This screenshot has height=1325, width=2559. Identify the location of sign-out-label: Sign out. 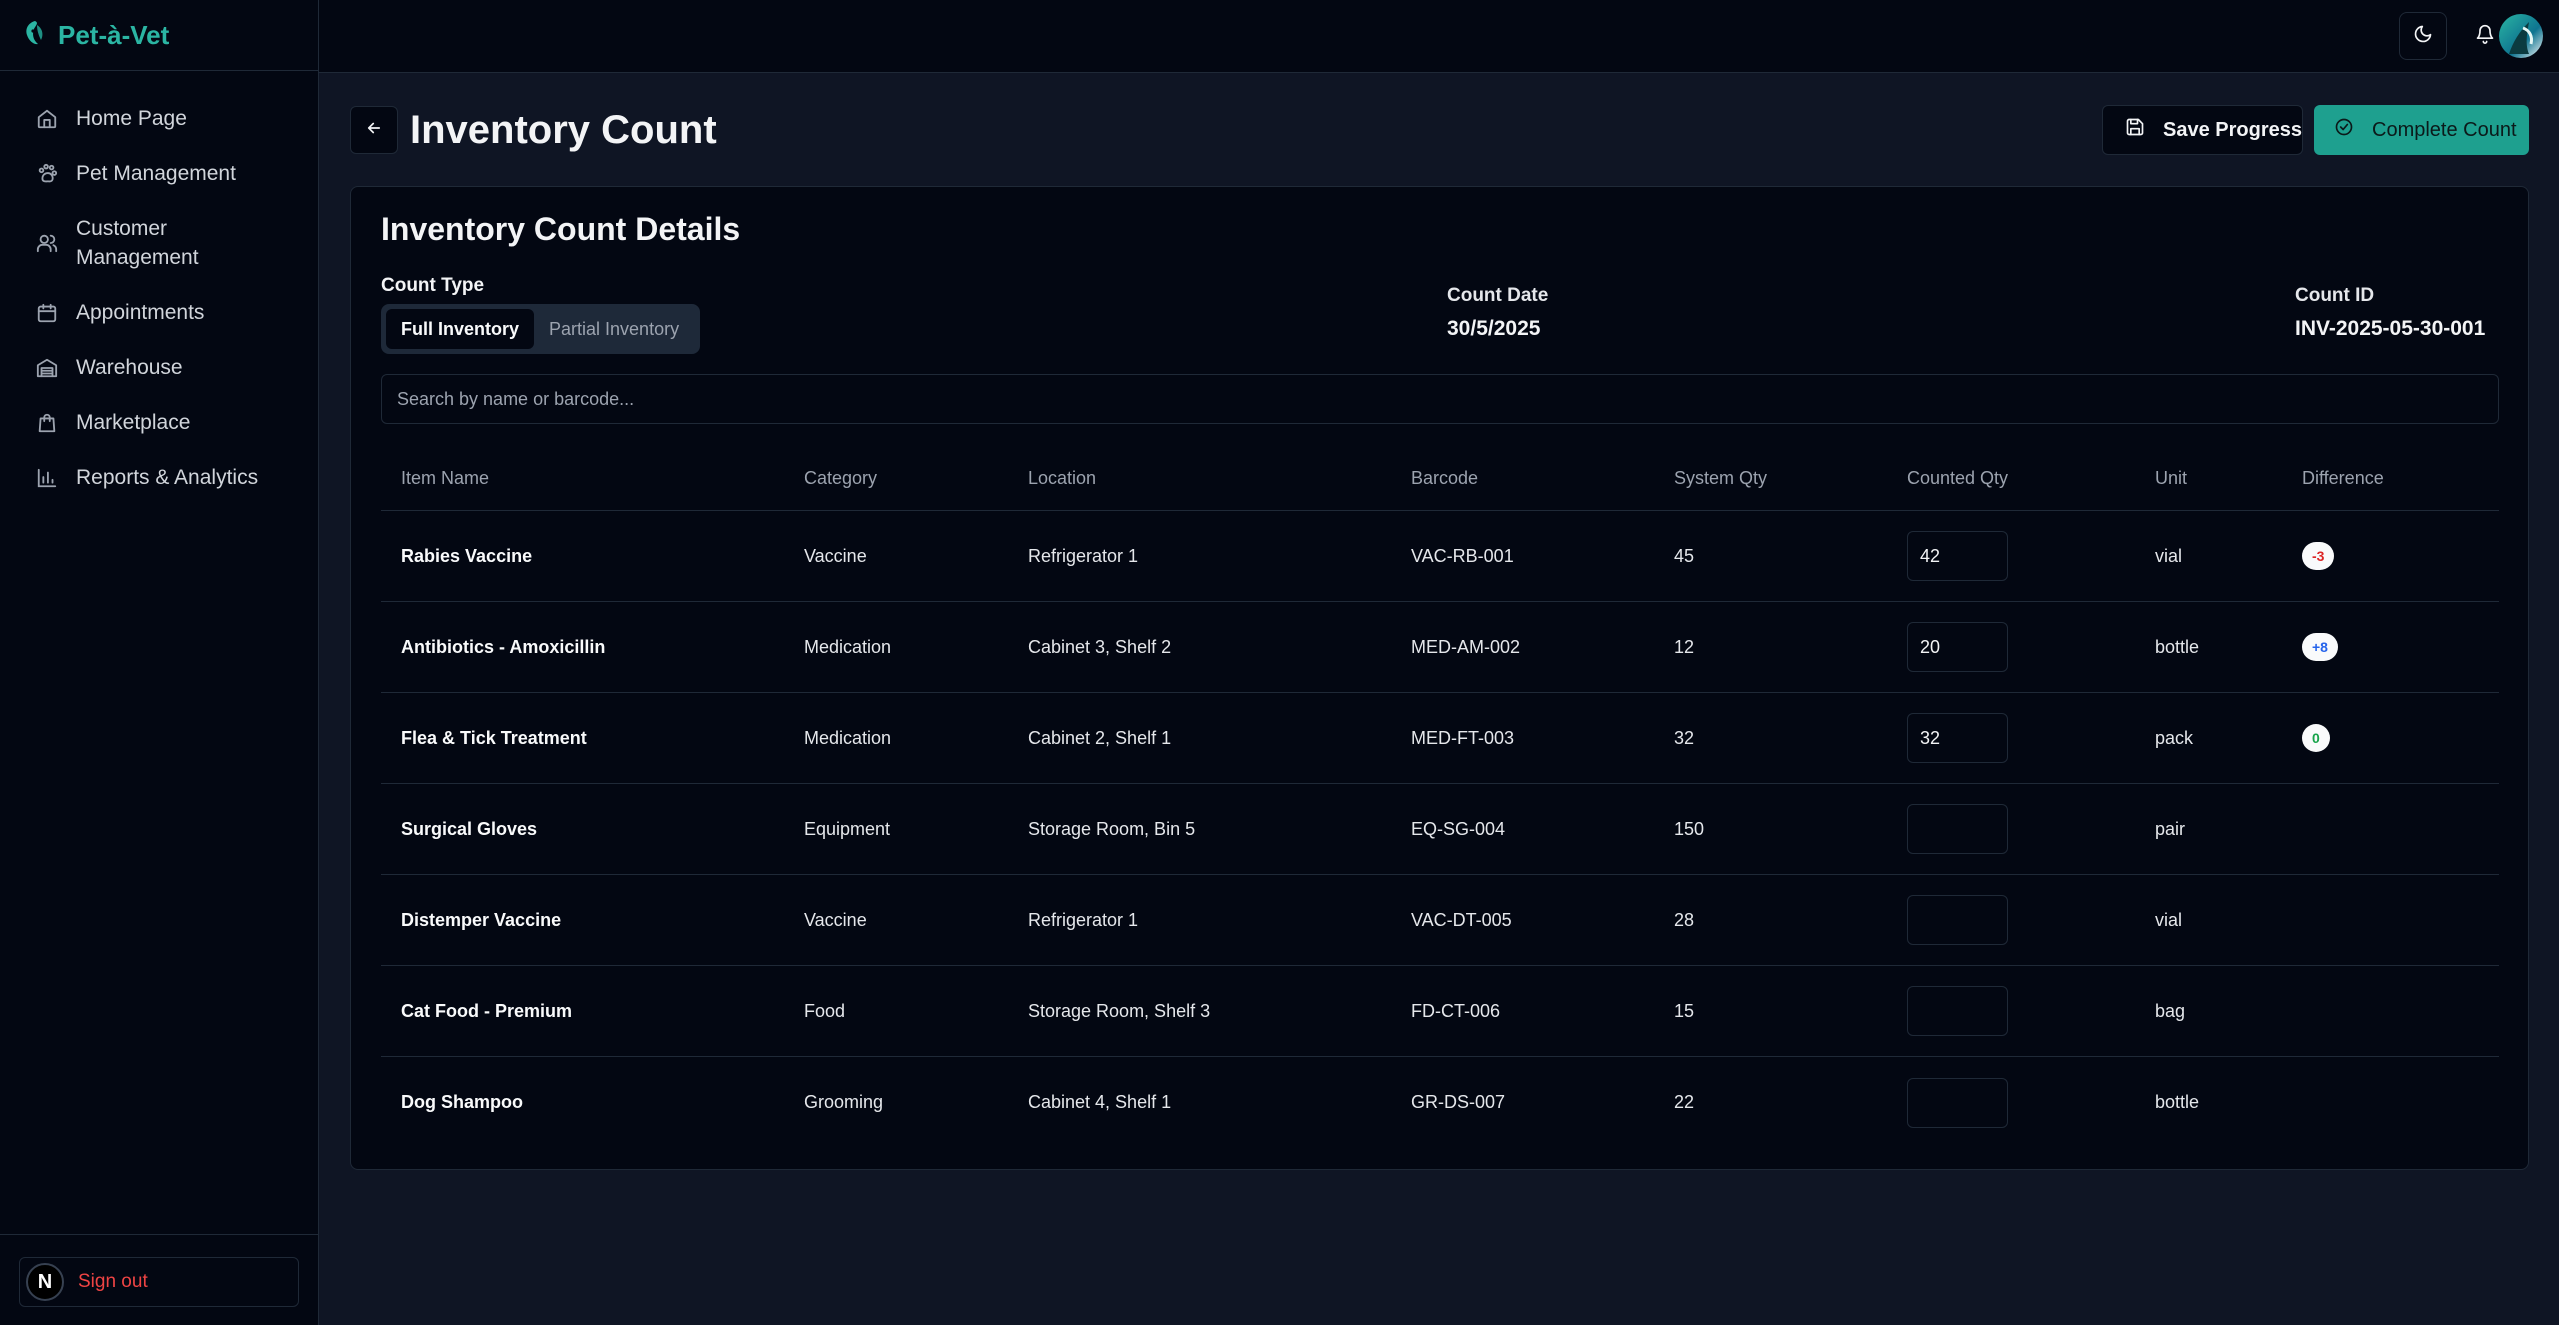
(113, 1281).